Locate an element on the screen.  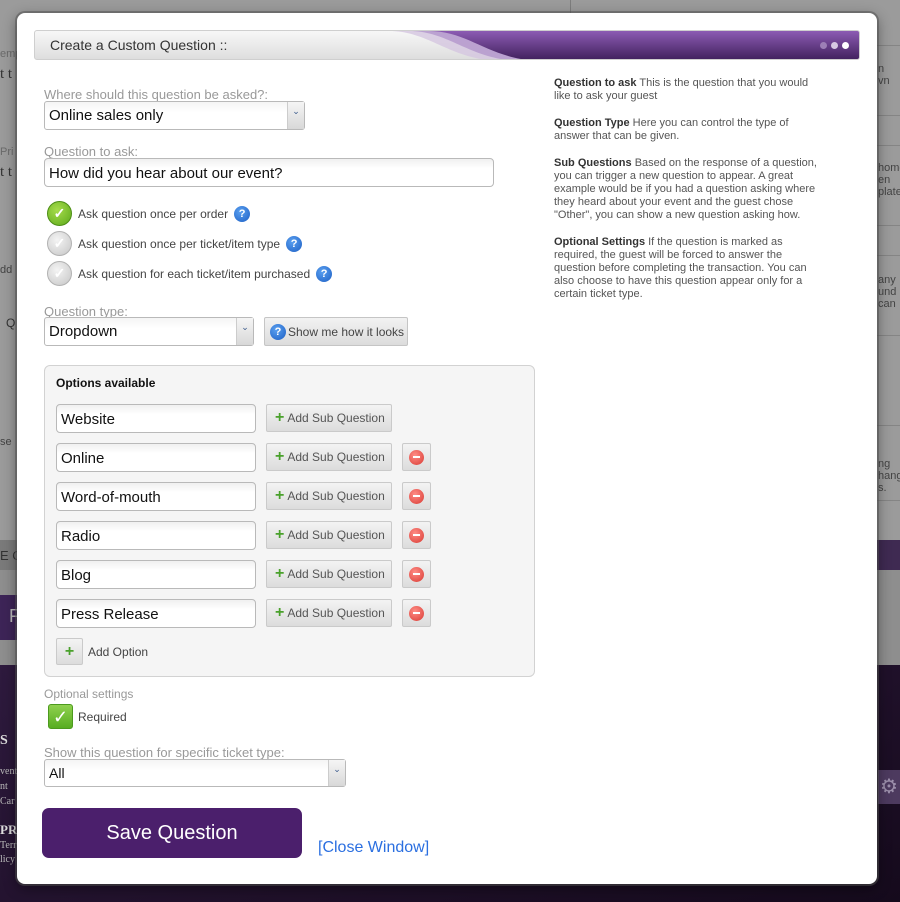
option-input: Online is located at coordinates (156, 457).